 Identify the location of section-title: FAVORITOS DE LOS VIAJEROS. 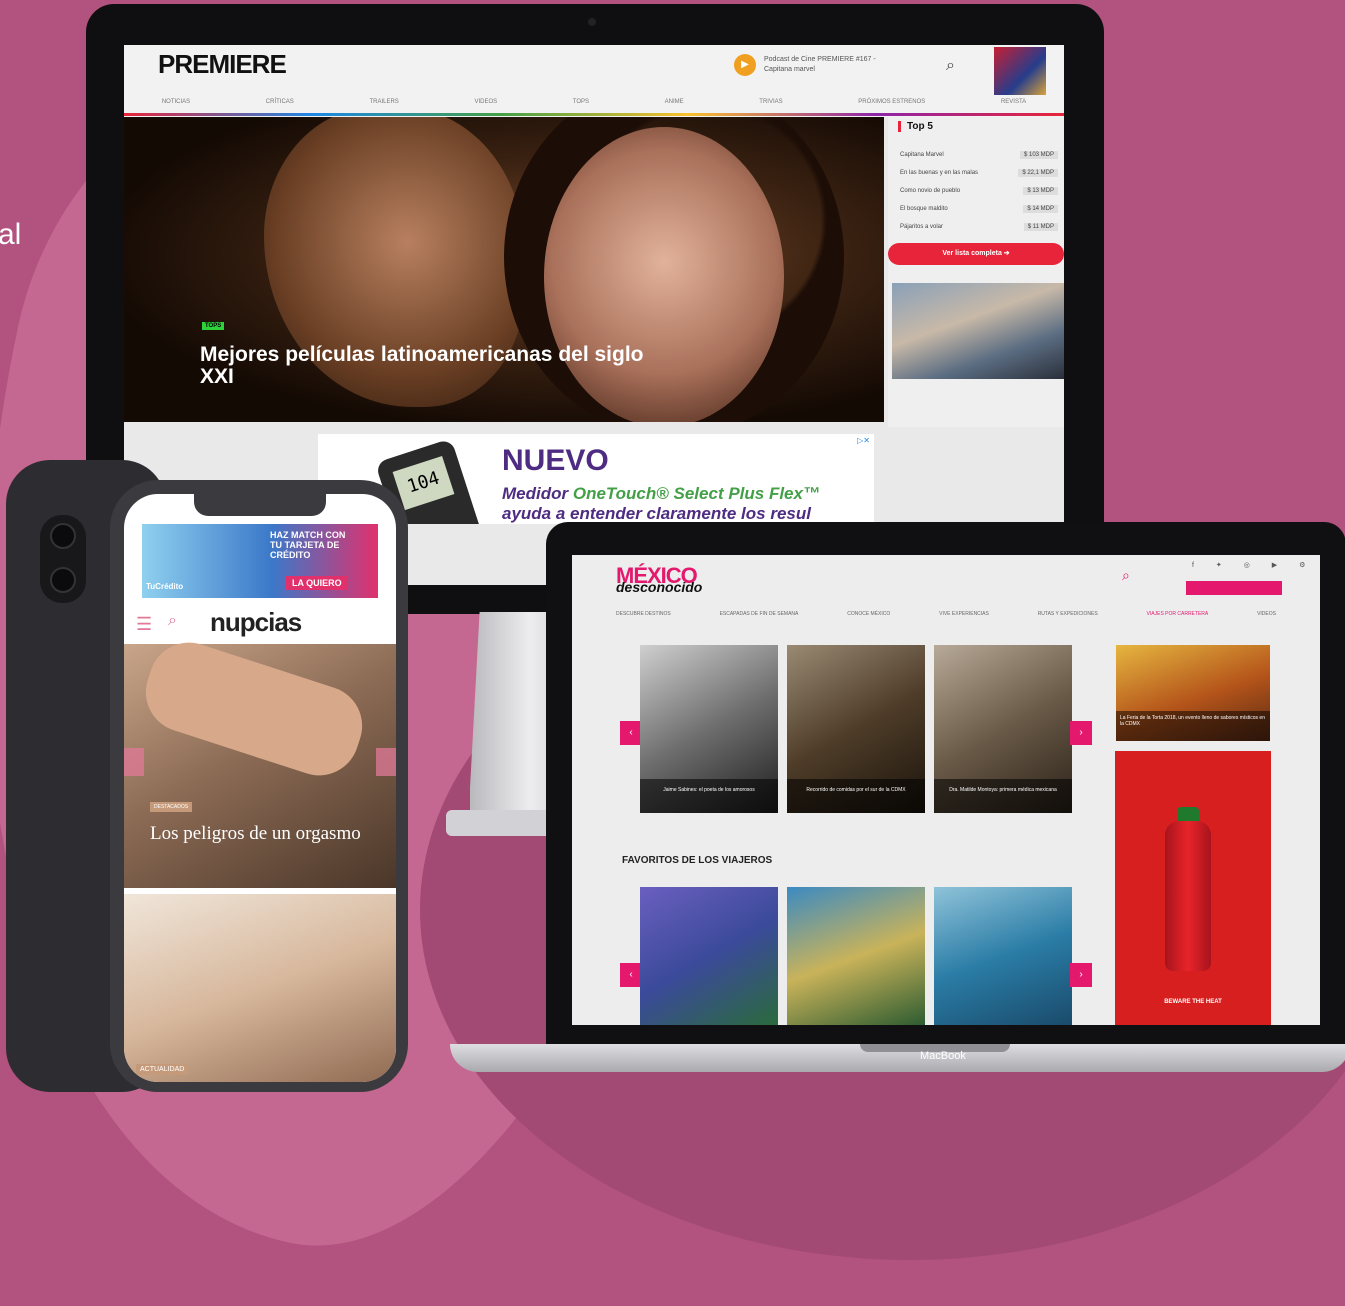
(697, 860).